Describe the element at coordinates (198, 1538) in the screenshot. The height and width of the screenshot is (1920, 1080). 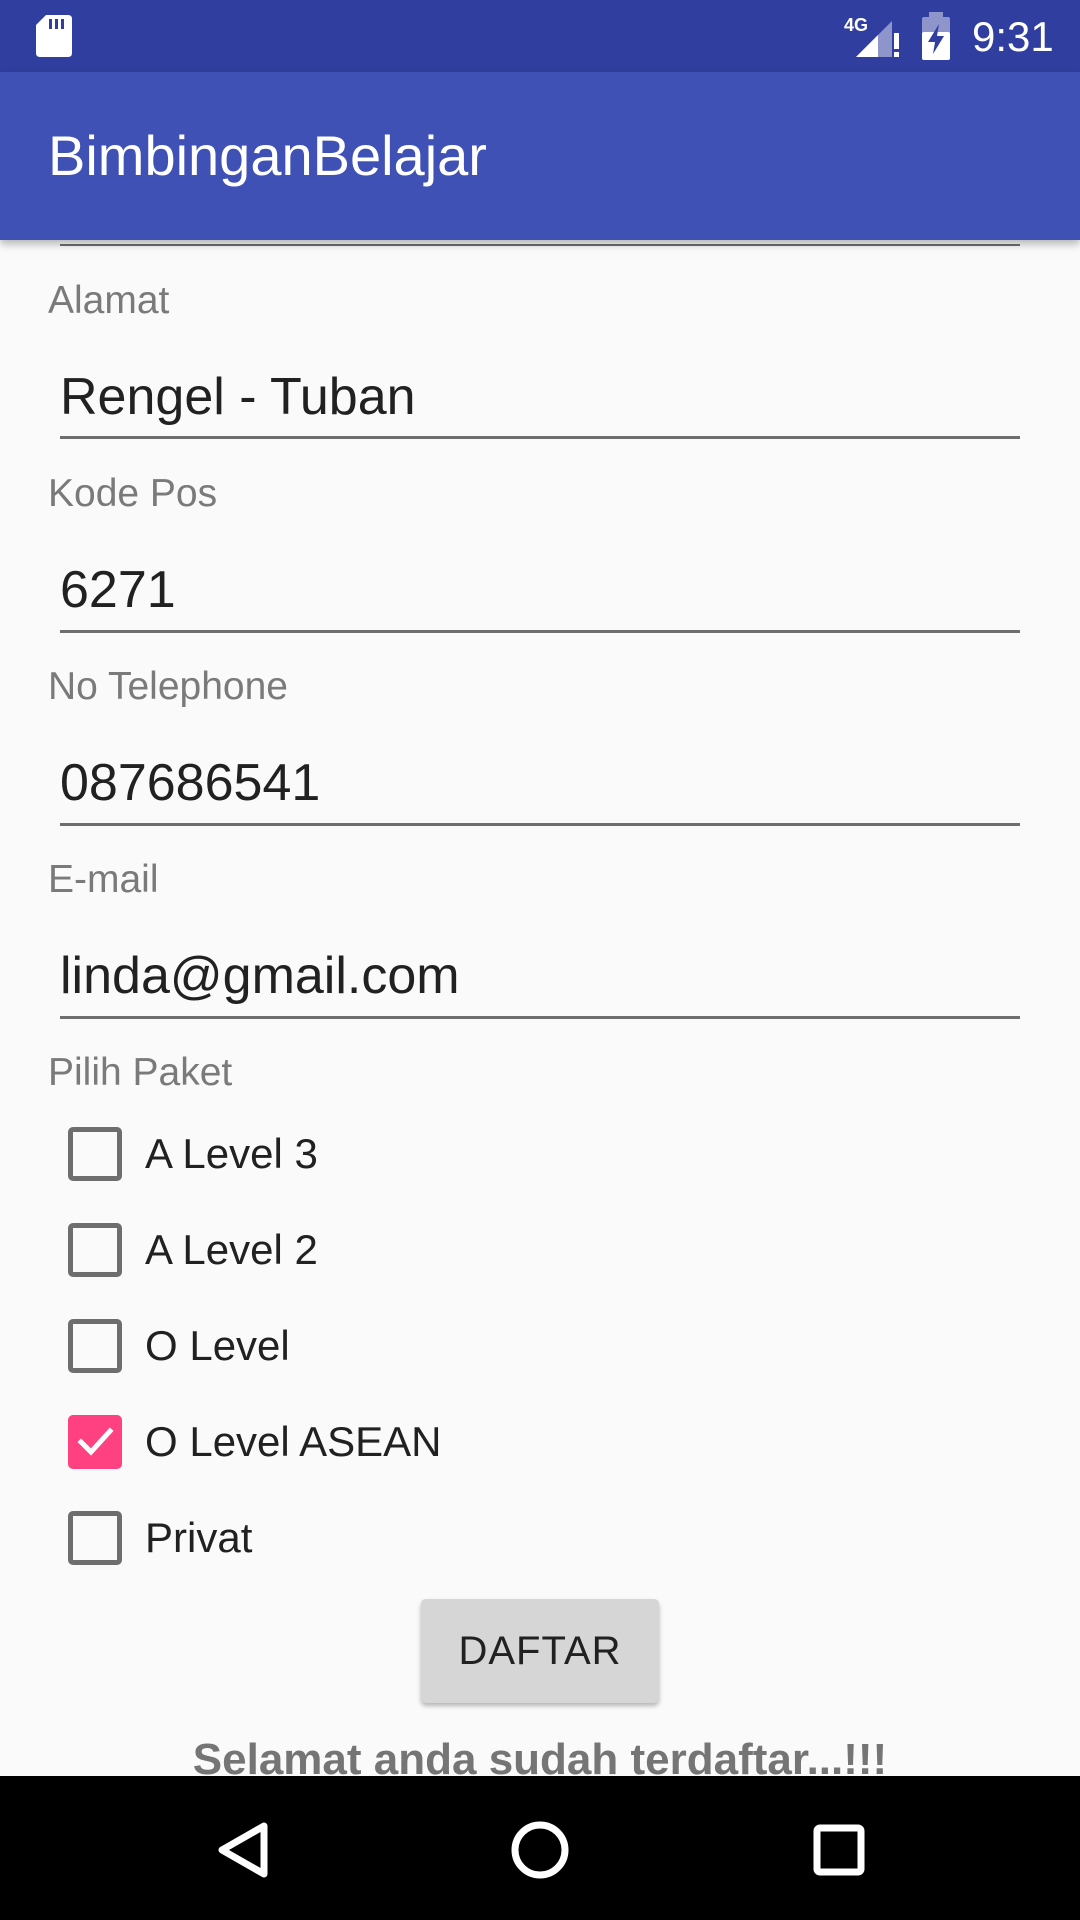
I see `checkbox-label: Privat` at that location.